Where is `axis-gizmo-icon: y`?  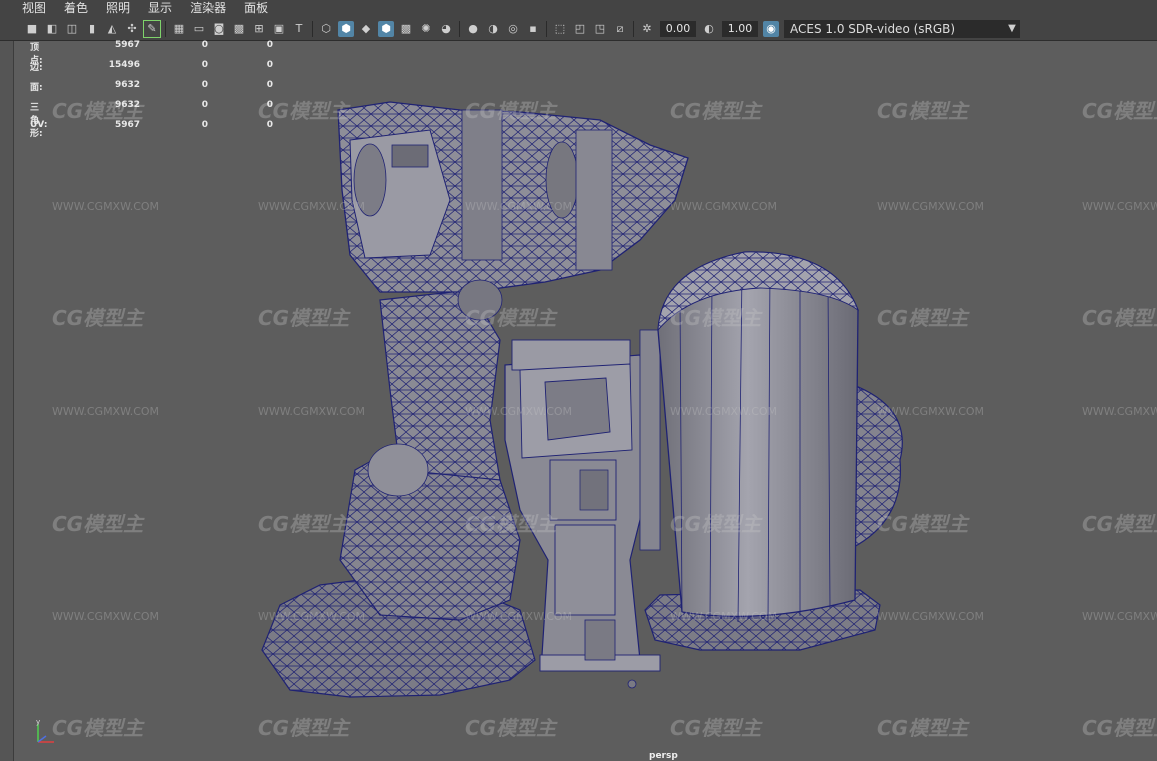
axis-gizmo-icon: y is located at coordinates (45, 730).